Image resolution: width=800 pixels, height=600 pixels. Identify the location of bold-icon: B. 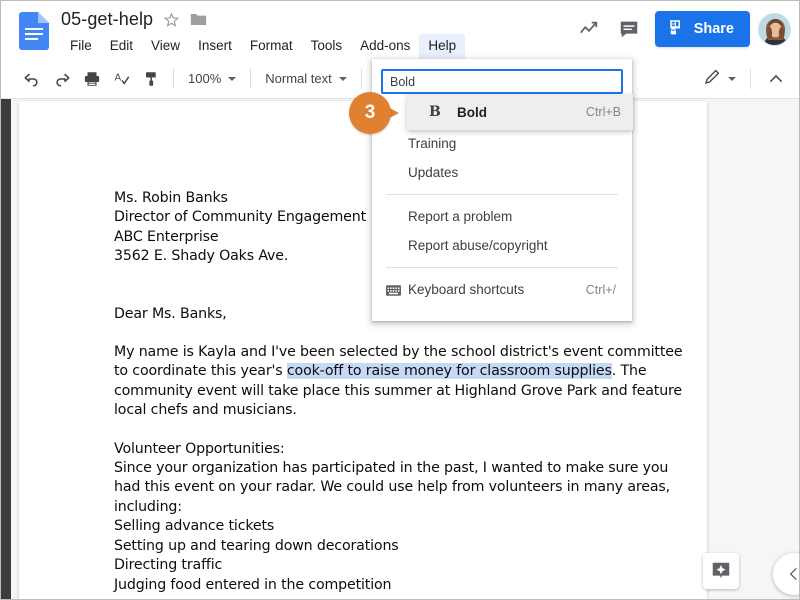
(435, 112).